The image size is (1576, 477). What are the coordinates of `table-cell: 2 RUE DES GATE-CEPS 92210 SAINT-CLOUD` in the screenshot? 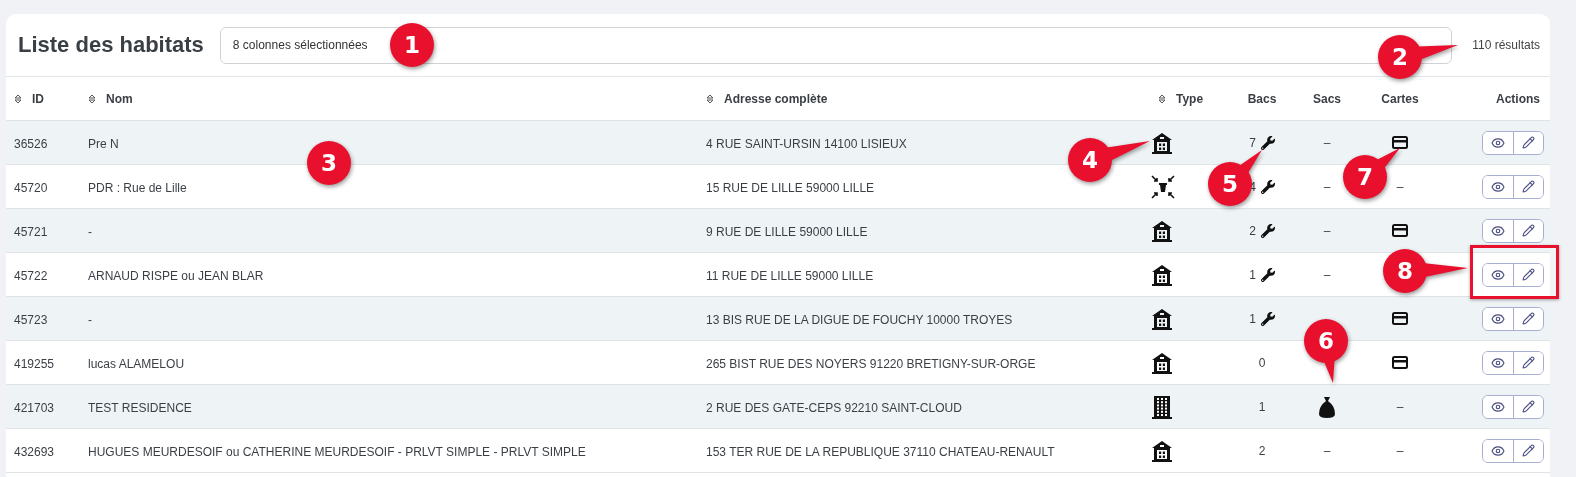 It's located at (834, 407).